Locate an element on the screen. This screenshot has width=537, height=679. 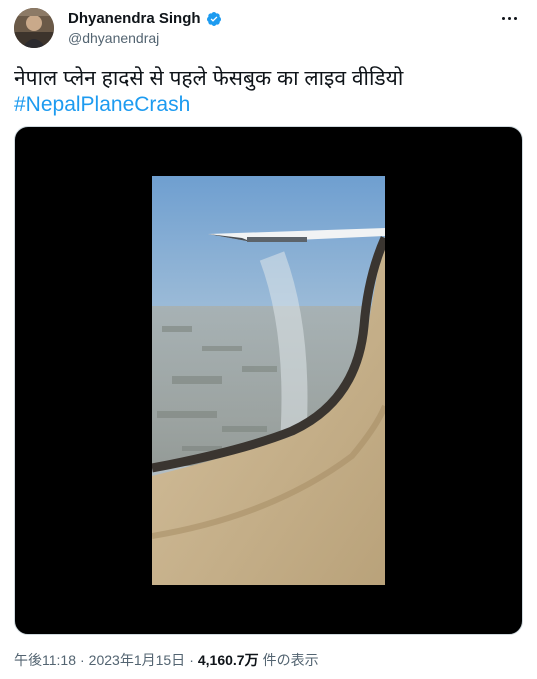
view-count-label: 件の表示 is located at coordinates (290, 660).